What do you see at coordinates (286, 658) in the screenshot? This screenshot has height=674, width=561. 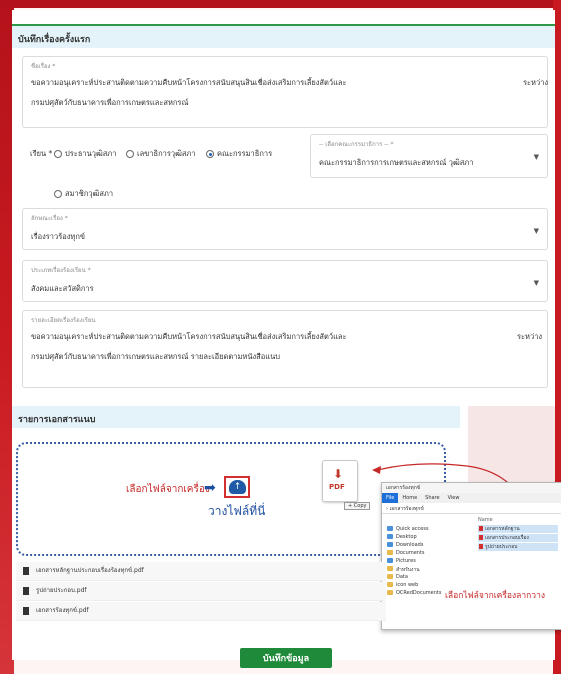 I see `save-button: บันทึกข้อมูล` at bounding box center [286, 658].